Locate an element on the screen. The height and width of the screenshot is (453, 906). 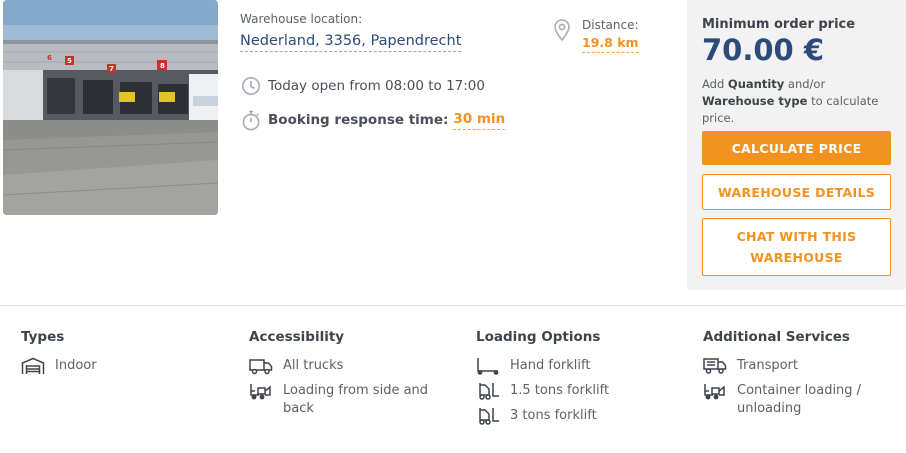
opening-hours: Today open from 08:00 to 17:00 is located at coordinates (362, 86).